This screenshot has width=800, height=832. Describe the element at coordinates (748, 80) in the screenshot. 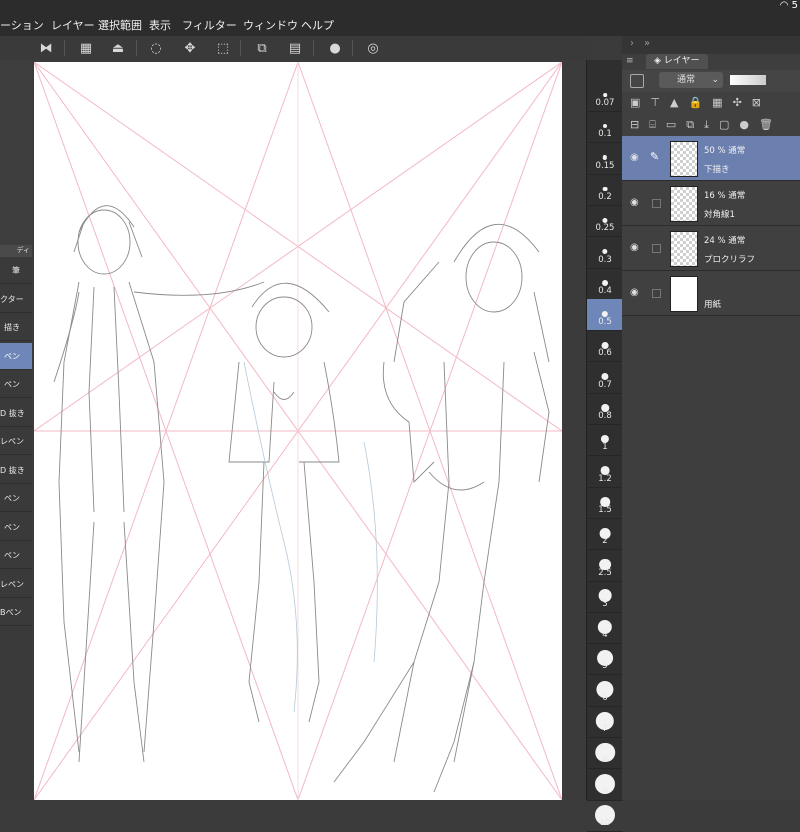

I see `opacity-slider` at that location.